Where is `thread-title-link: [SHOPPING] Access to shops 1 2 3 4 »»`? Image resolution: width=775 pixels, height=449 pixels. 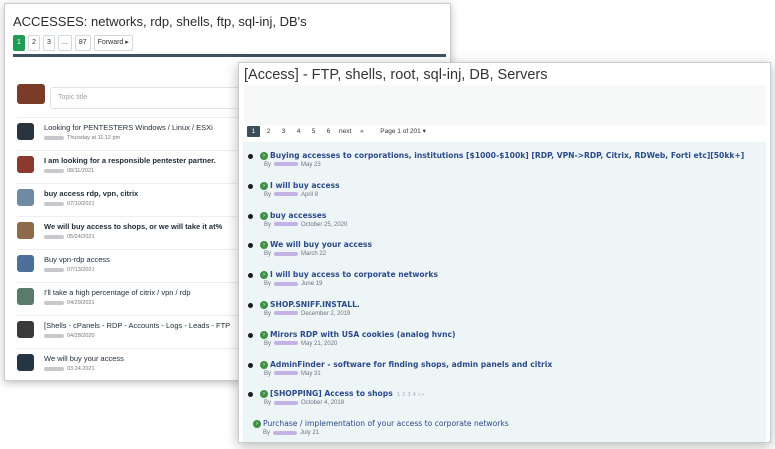 thread-title-link: [SHOPPING] Access to shops 1 2 3 4 »» is located at coordinates (347, 393).